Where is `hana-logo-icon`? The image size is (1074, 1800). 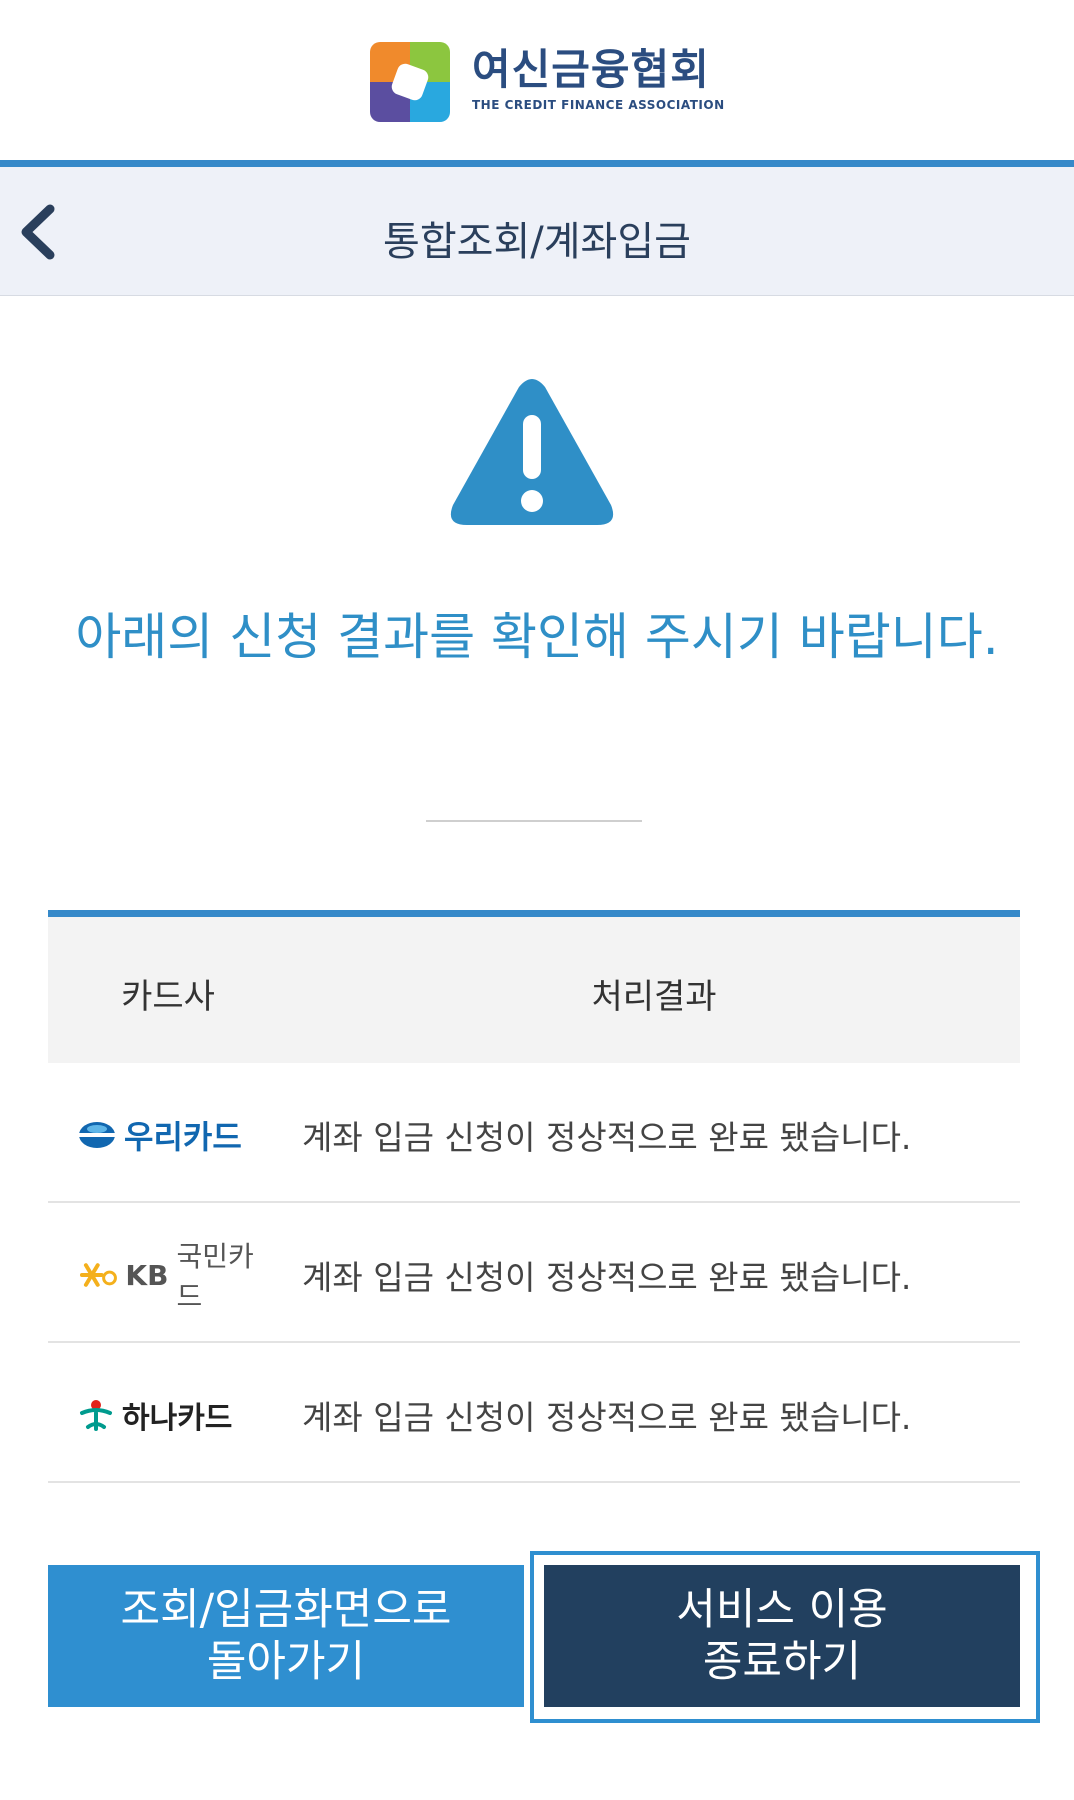 hana-logo-icon is located at coordinates (96, 1415).